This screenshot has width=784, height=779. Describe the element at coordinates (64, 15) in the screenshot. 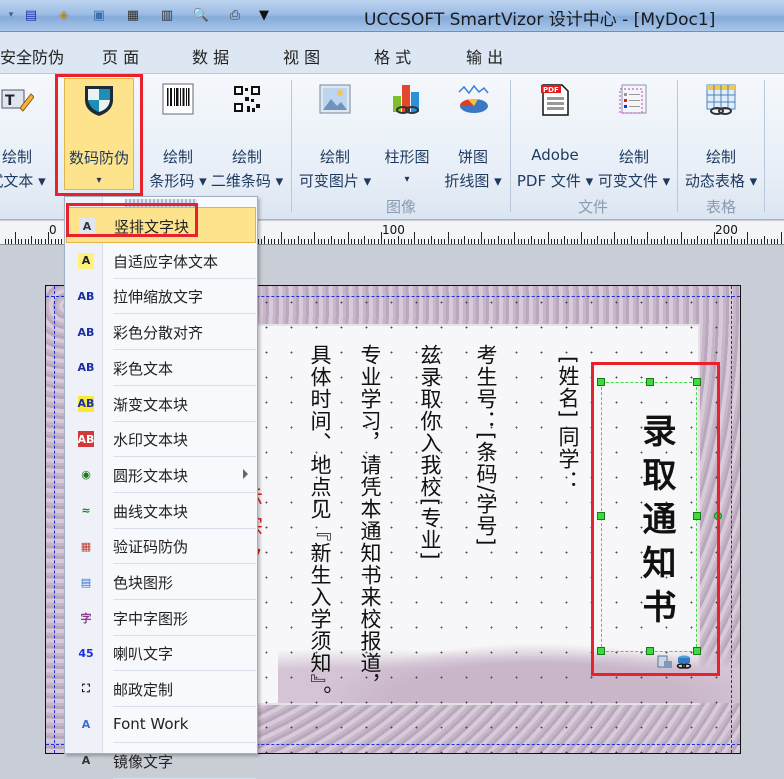

I see `fill-icon: ◈` at that location.